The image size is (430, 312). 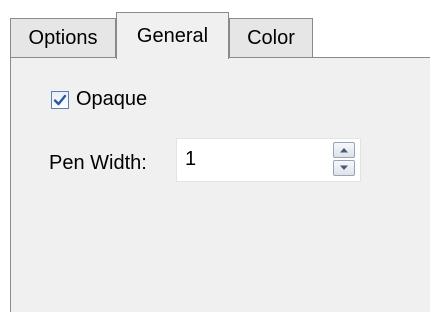 I want to click on opaque-checkbox, so click(x=60, y=99).